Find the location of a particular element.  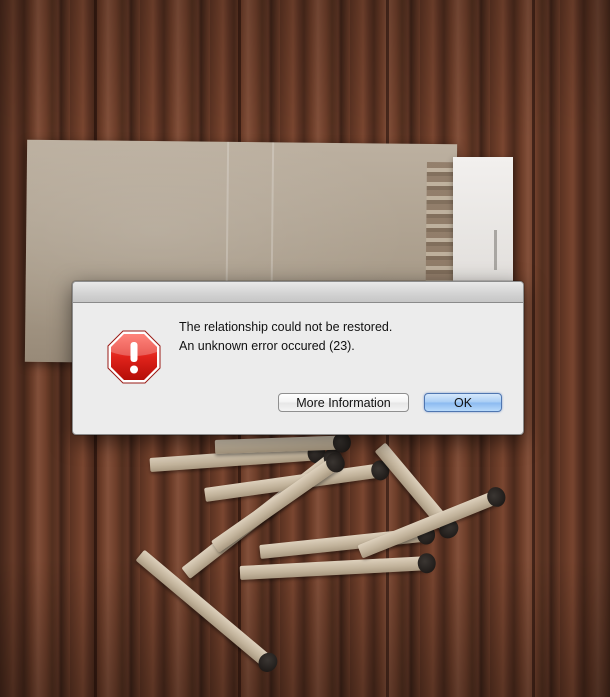

wood-plank-seam is located at coordinates (533, 348).